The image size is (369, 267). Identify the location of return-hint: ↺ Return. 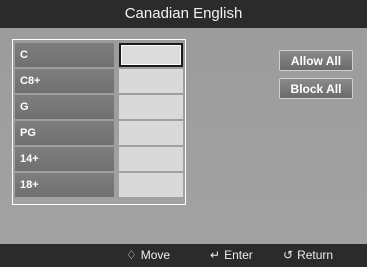
(308, 255).